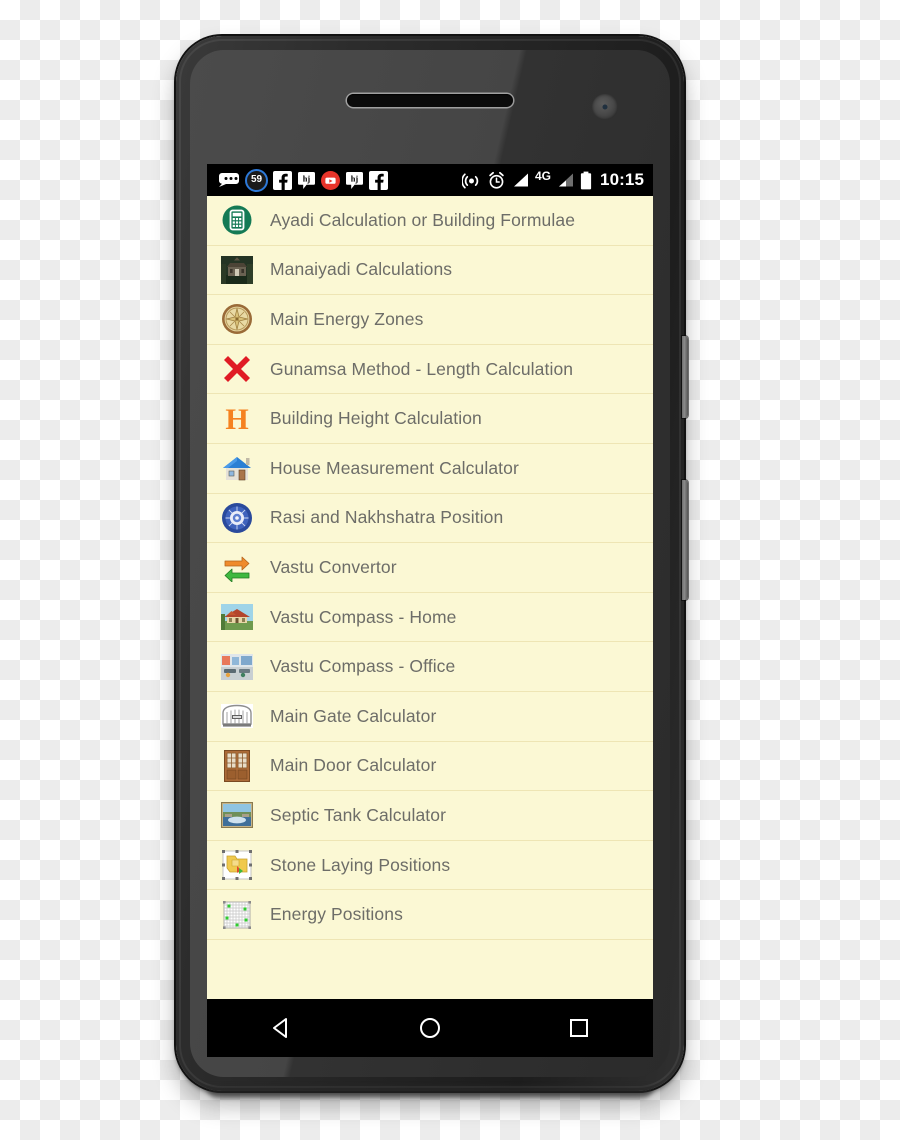  Describe the element at coordinates (470, 180) in the screenshot. I see `hotspot-icon` at that location.